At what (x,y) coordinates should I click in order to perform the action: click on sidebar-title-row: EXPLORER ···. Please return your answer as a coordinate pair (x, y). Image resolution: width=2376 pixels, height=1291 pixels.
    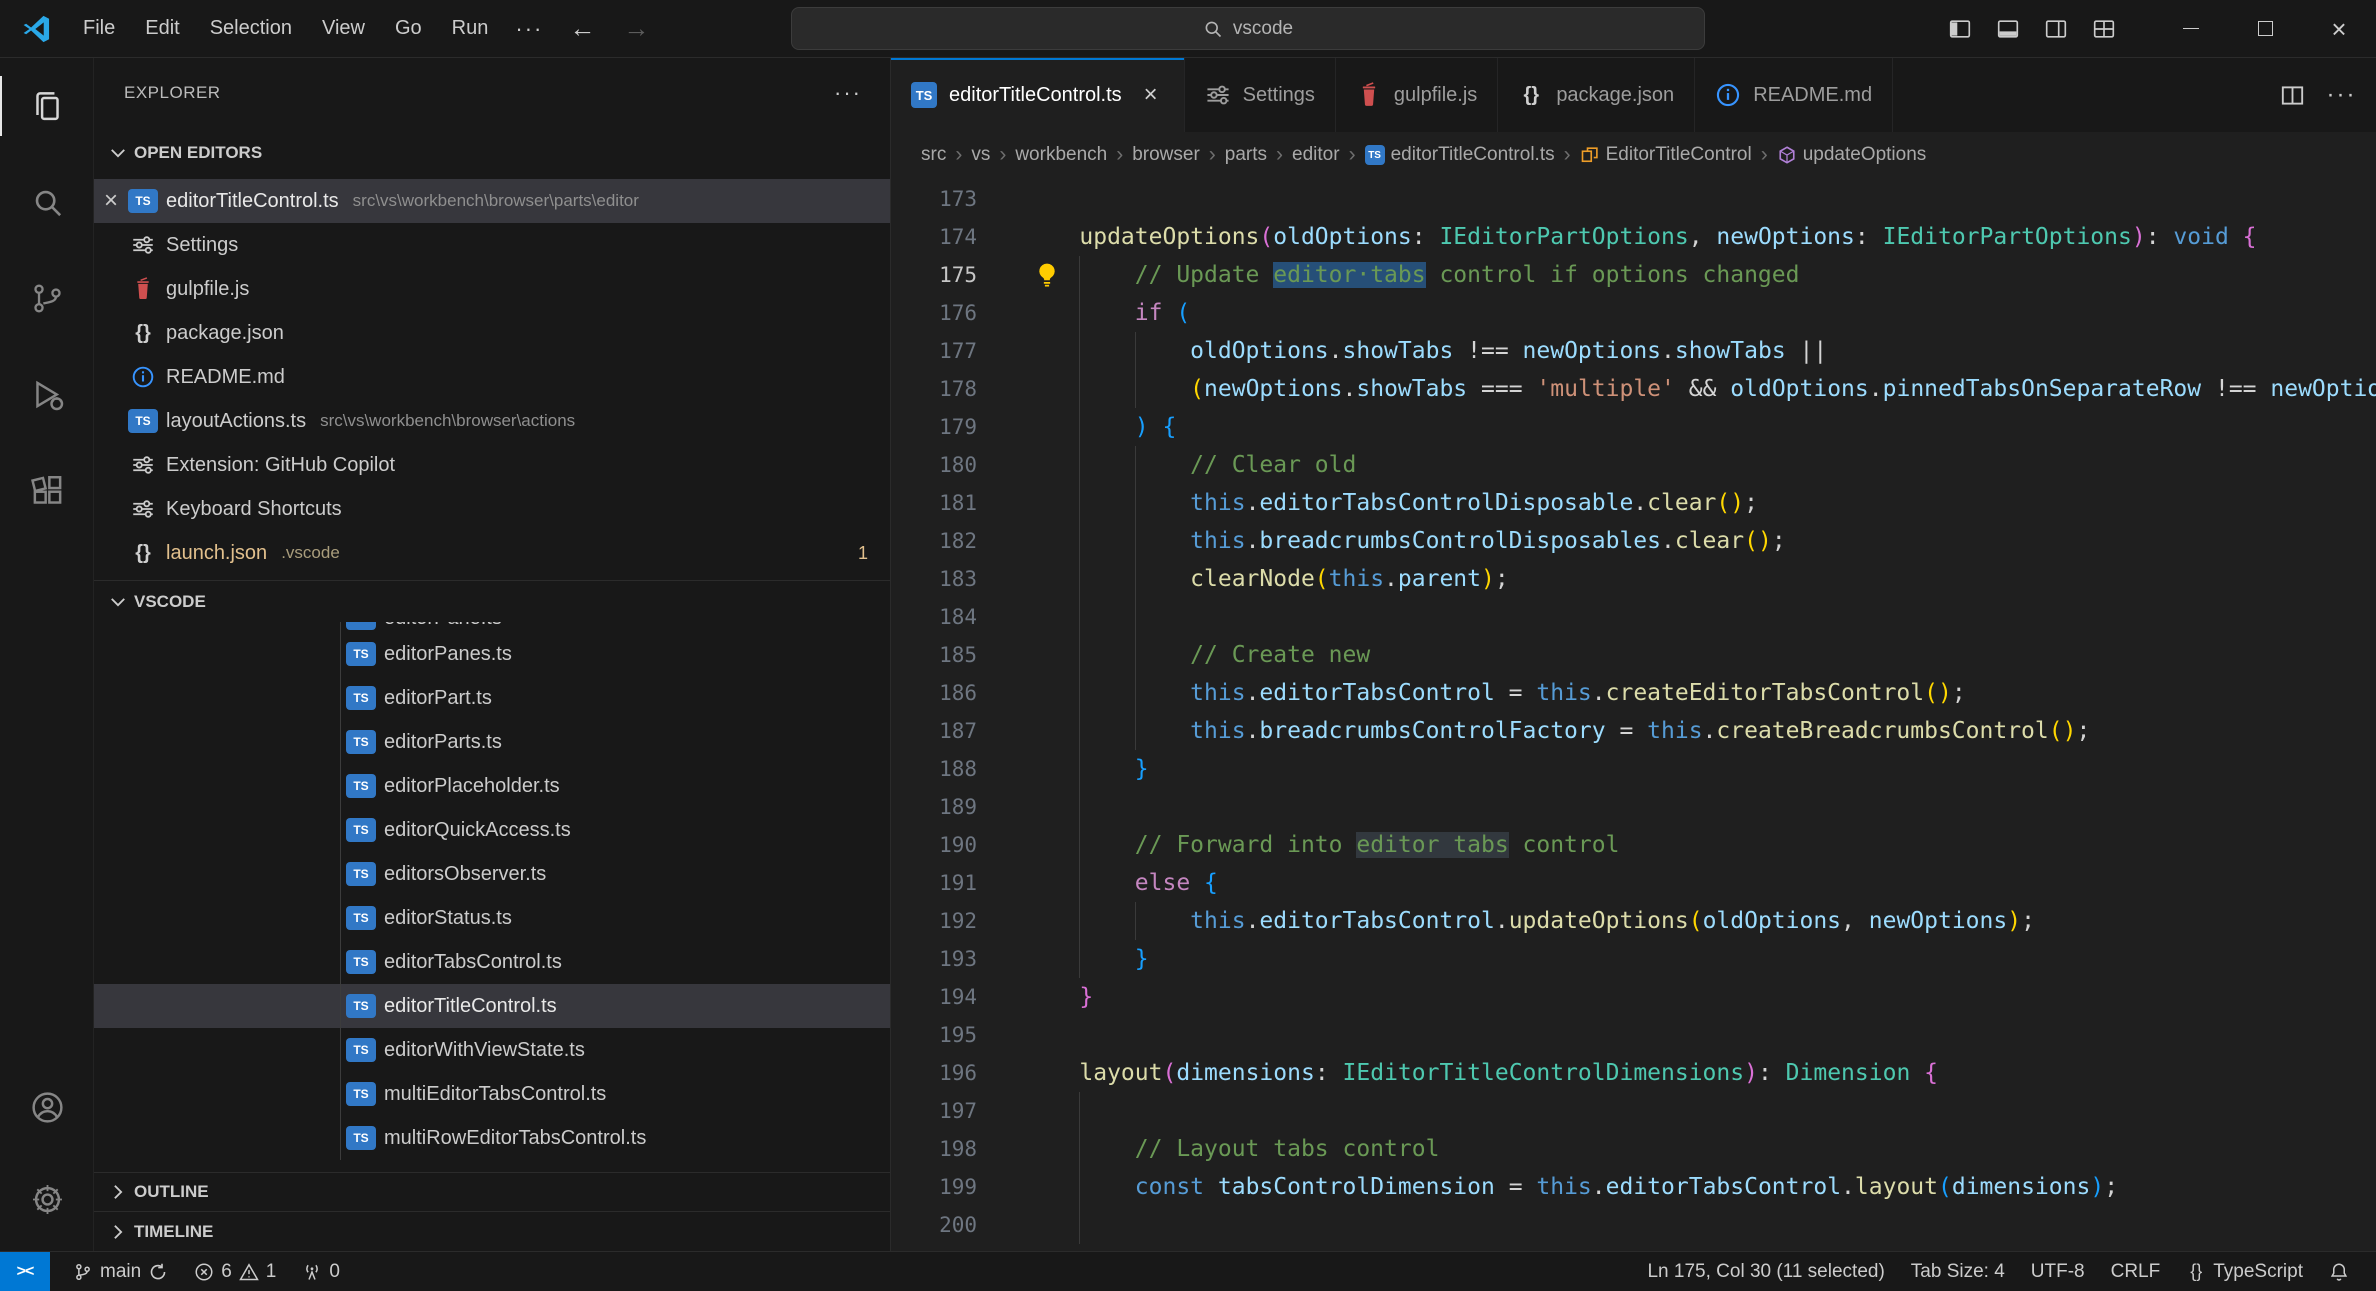
    Looking at the image, I should click on (492, 93).